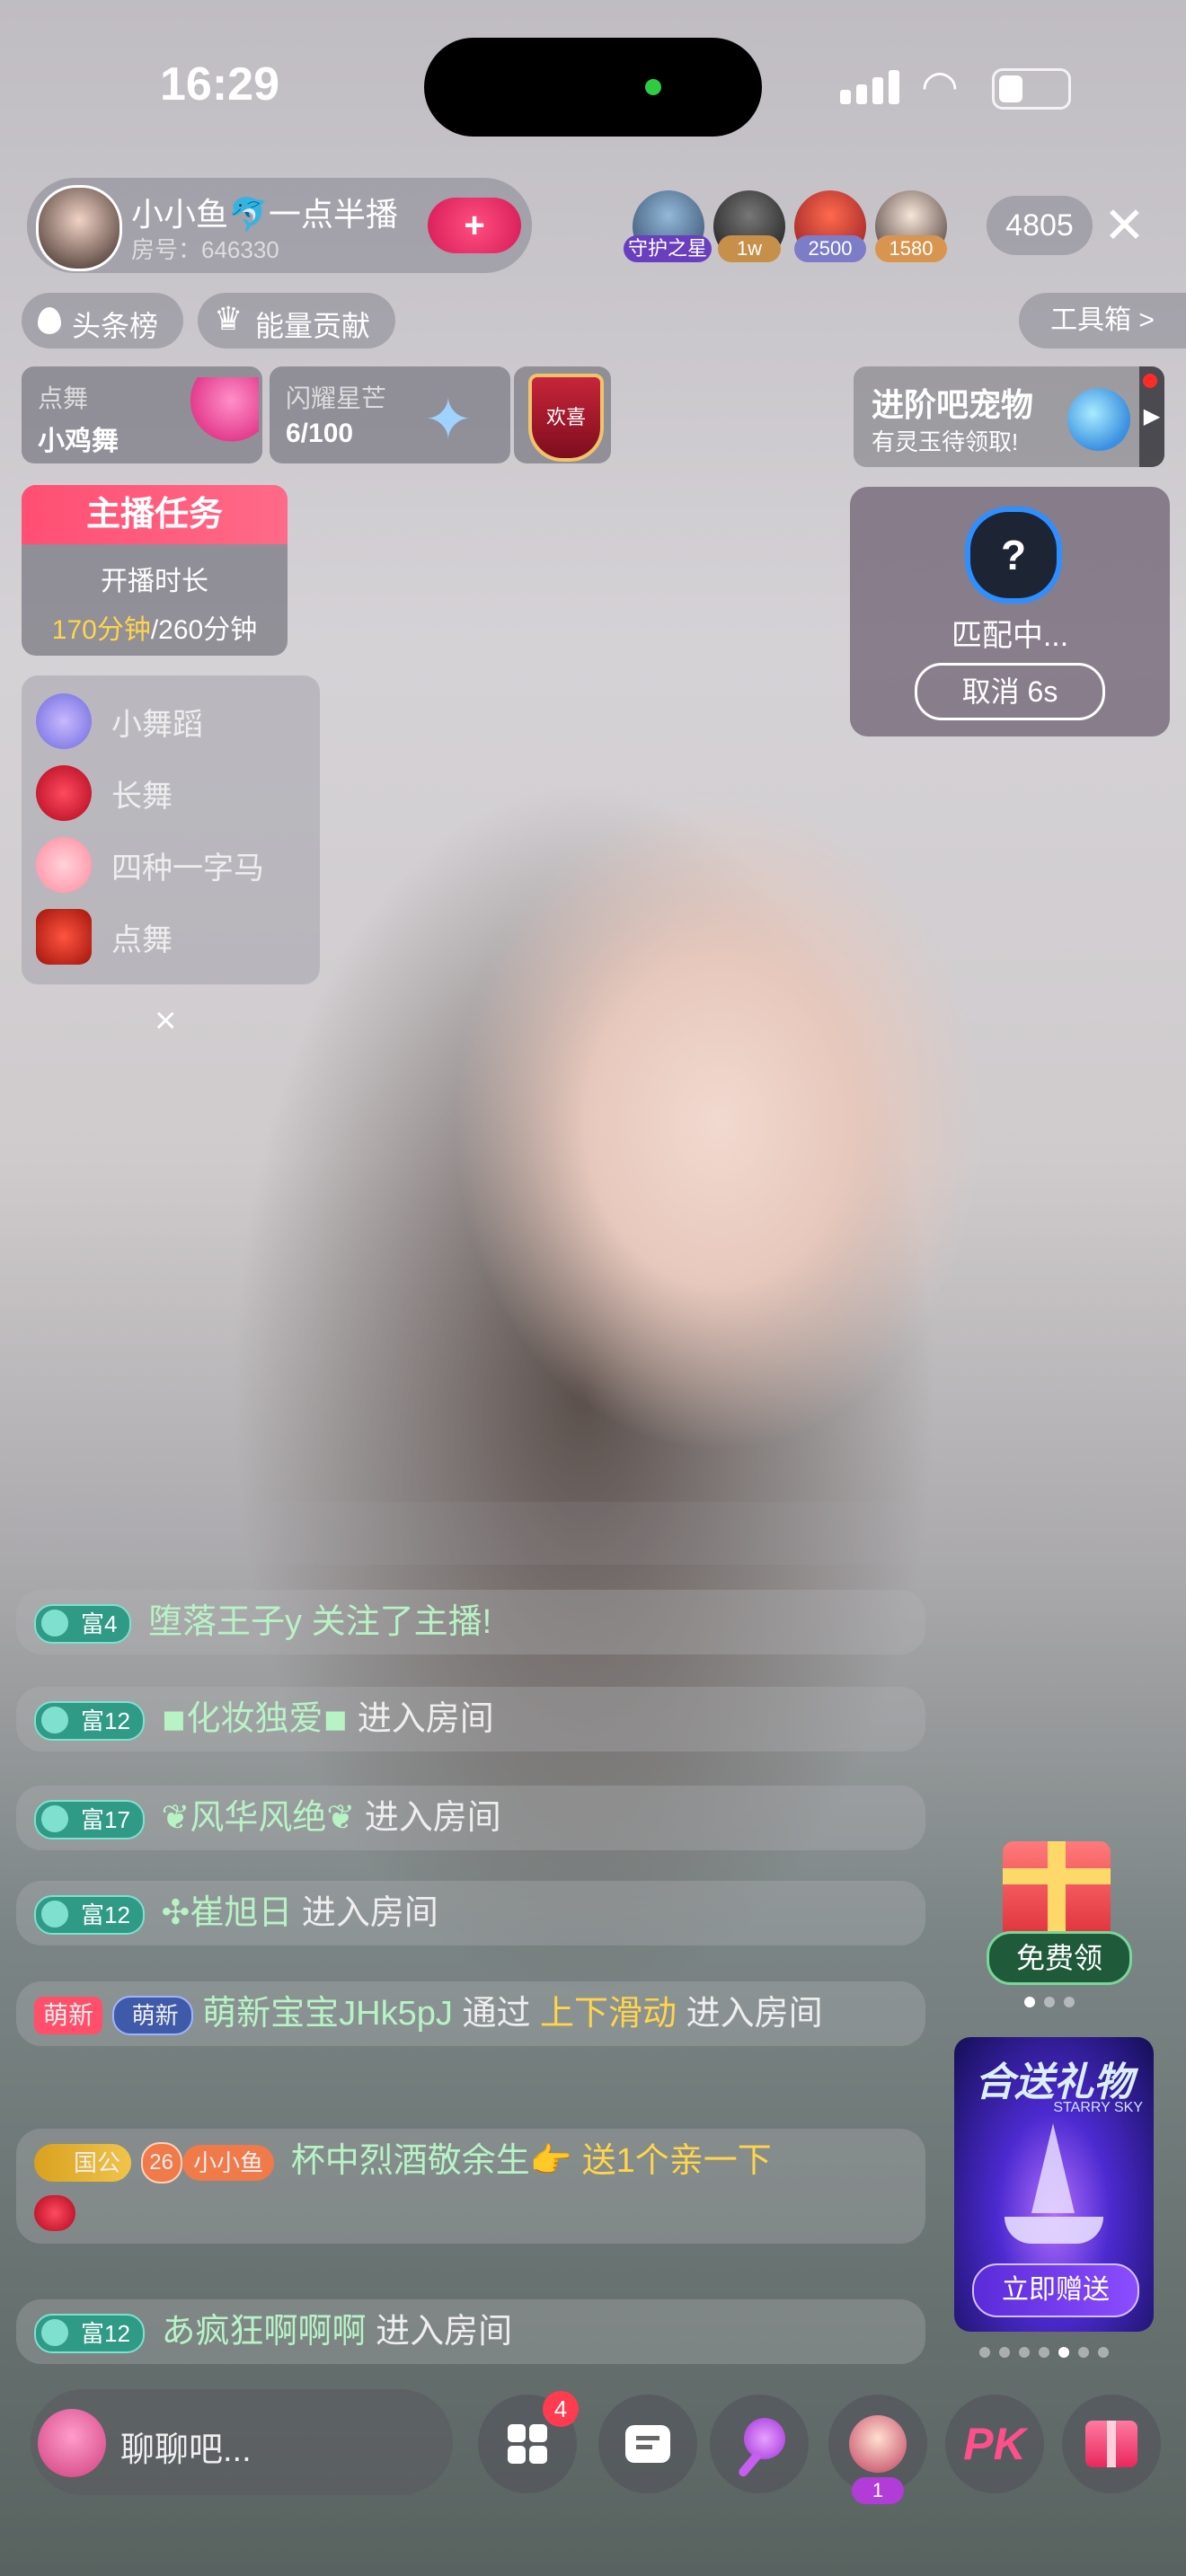 This screenshot has height=2576, width=1186. Describe the element at coordinates (142, 939) in the screenshot. I see `dance-item-label: 点舞` at that location.